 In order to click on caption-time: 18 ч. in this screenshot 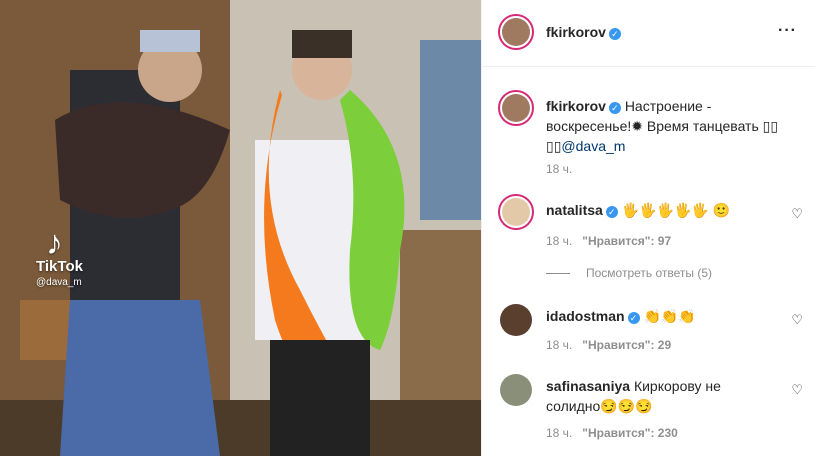, I will do `click(559, 169)`.